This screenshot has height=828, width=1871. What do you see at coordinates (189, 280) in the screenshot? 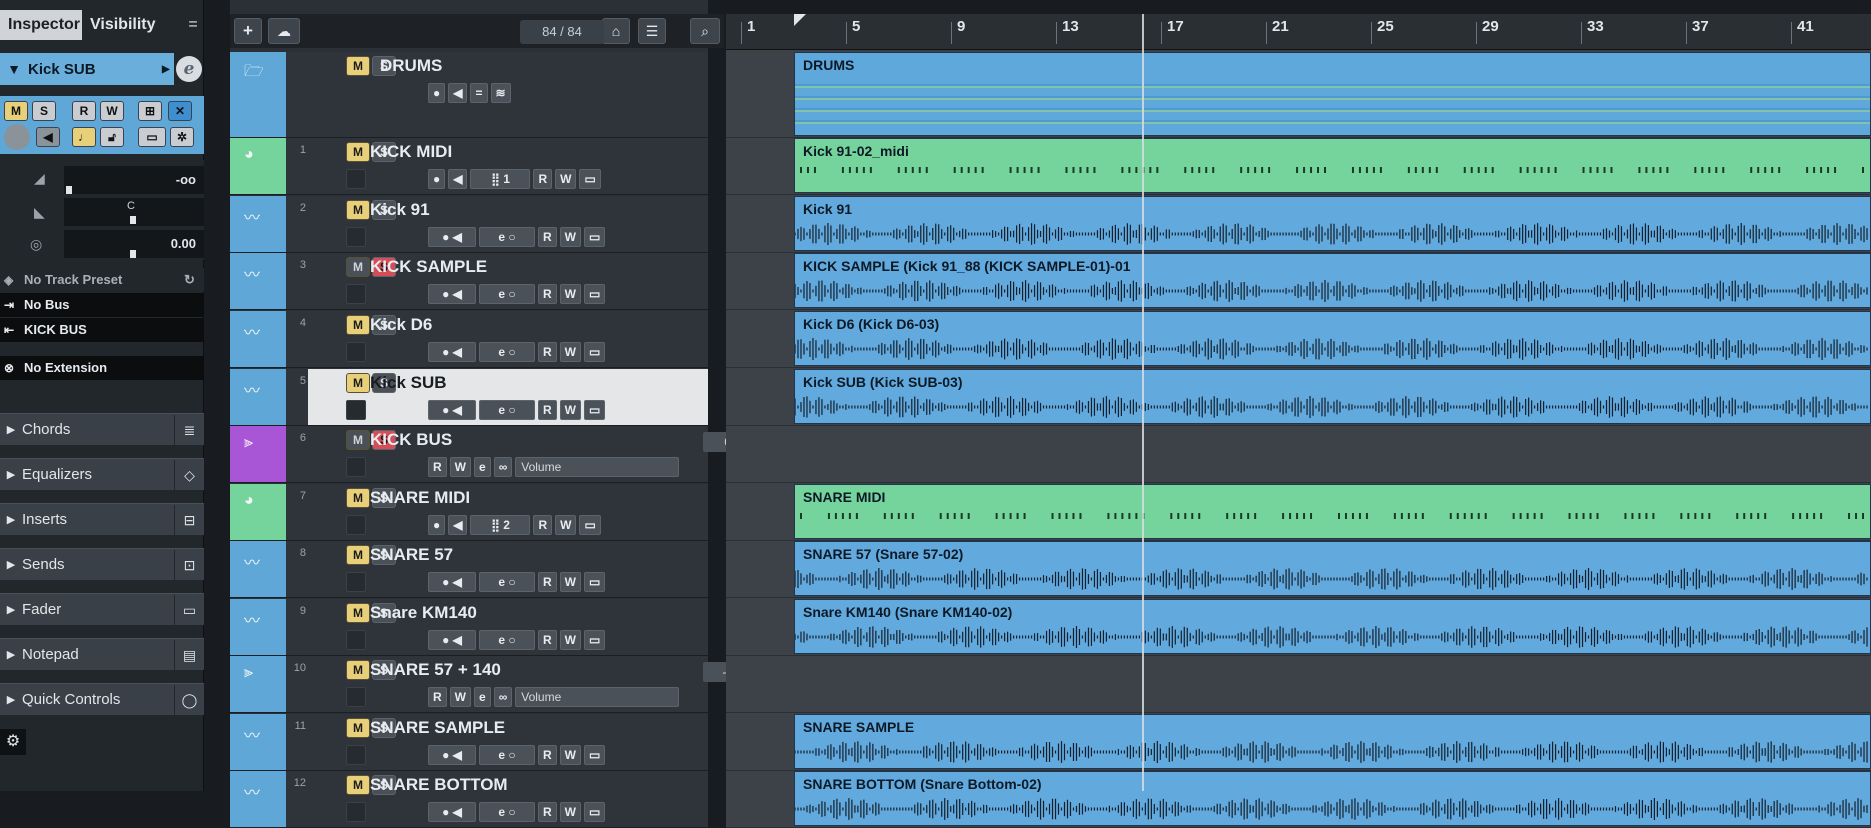
I see `refresh-icon: ↻` at bounding box center [189, 280].